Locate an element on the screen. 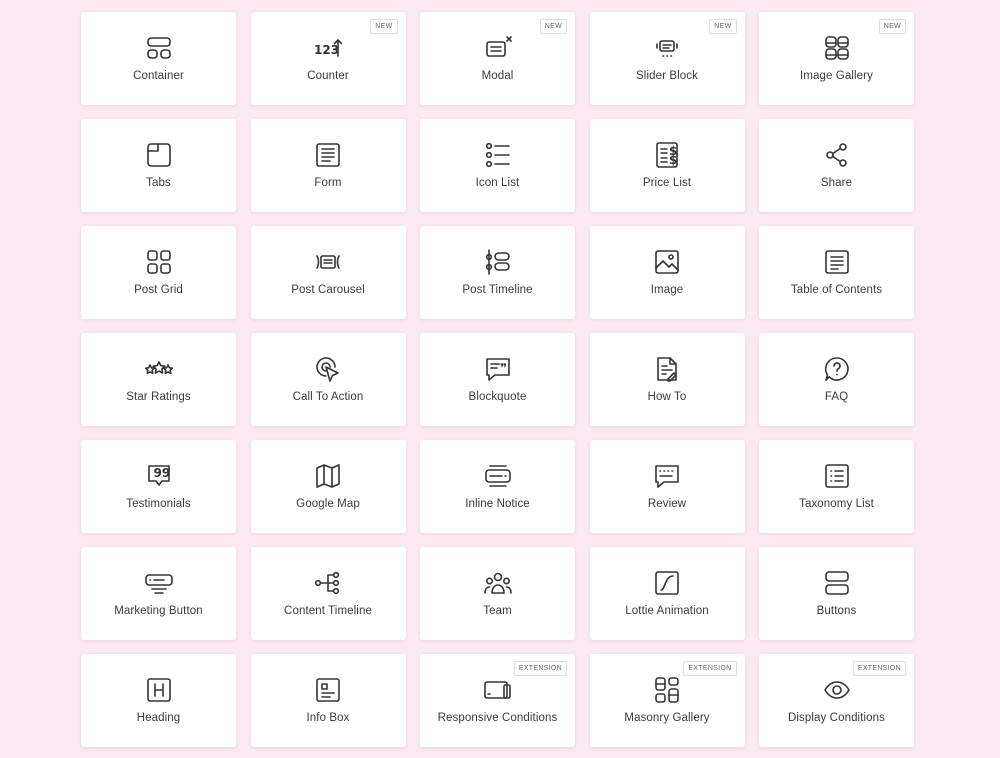  block-card-heading: Heading is located at coordinates (158, 700).